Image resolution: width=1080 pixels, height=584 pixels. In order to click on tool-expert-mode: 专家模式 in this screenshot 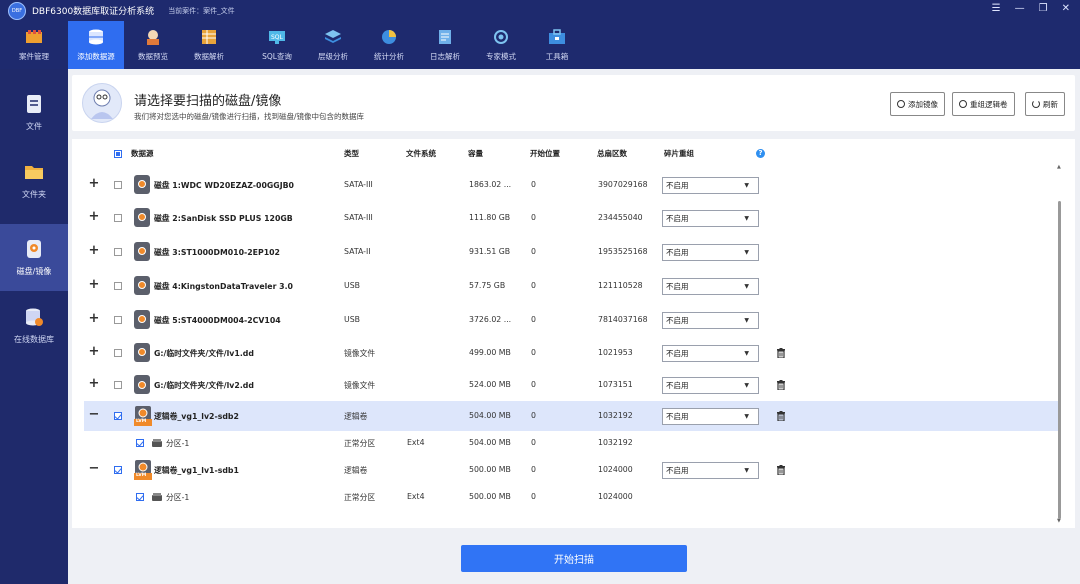, I will do `click(501, 45)`.